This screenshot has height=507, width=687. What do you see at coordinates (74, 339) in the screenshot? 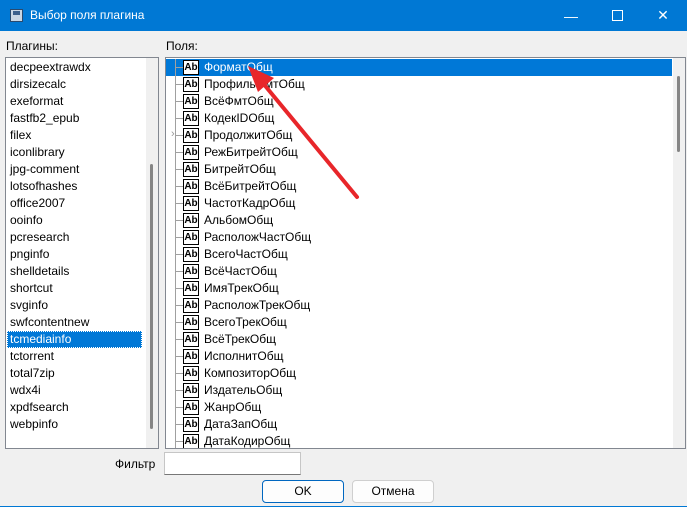
I see `plugin-item: tcmediainfo` at bounding box center [74, 339].